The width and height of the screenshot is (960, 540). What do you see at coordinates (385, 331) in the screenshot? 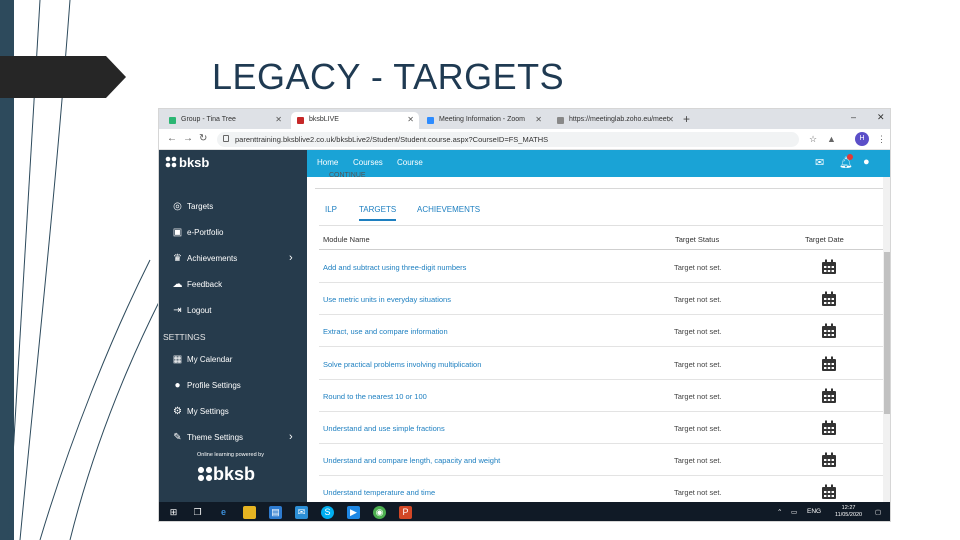
I see `module-name-link: Extract, use and compare information` at bounding box center [385, 331].